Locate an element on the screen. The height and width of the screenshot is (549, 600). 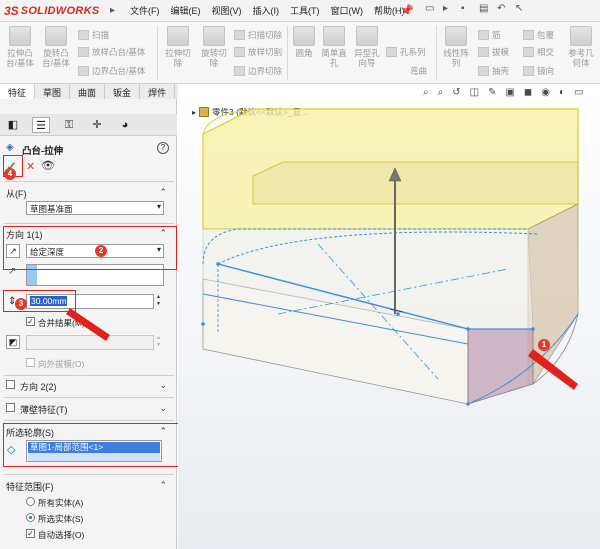
fillet-button: 圆角 is located at coordinates (304, 42).